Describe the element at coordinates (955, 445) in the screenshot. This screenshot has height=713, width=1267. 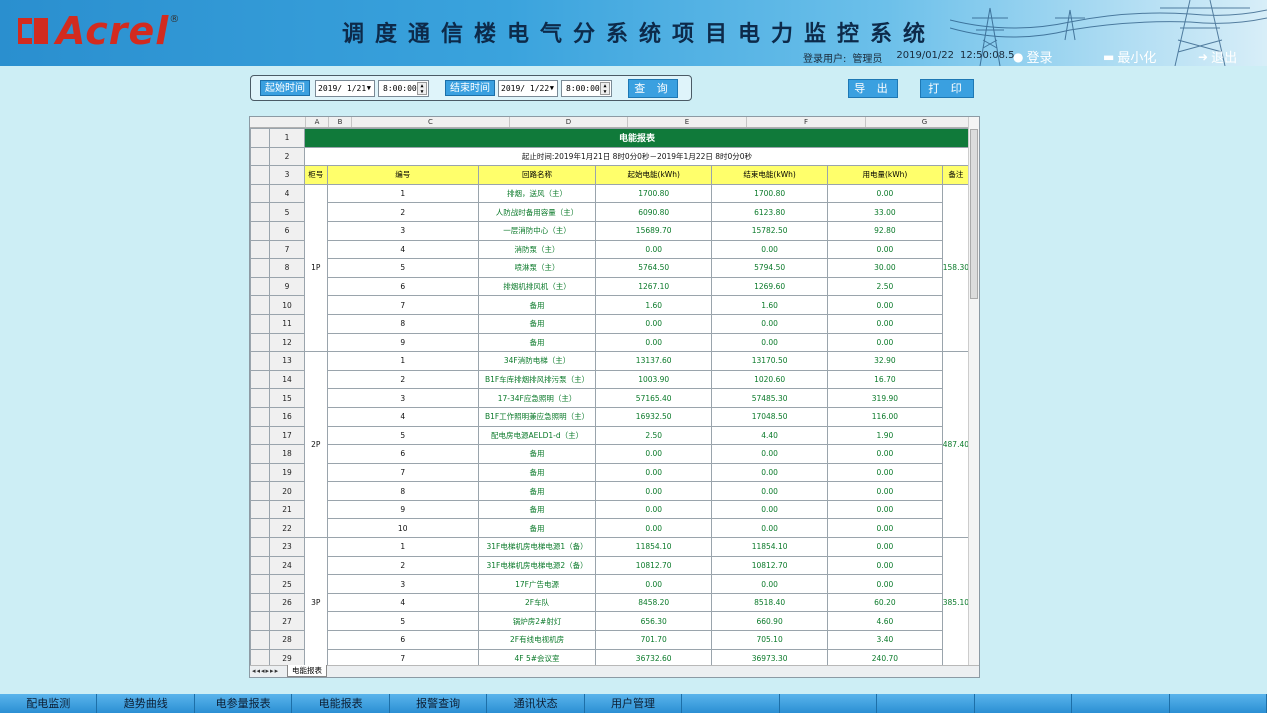
I see `remark-cell: 487.40` at that location.